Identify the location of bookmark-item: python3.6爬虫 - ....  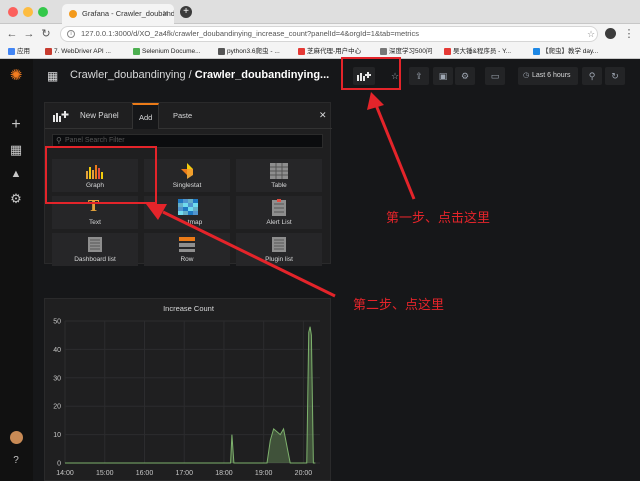
(249, 51).